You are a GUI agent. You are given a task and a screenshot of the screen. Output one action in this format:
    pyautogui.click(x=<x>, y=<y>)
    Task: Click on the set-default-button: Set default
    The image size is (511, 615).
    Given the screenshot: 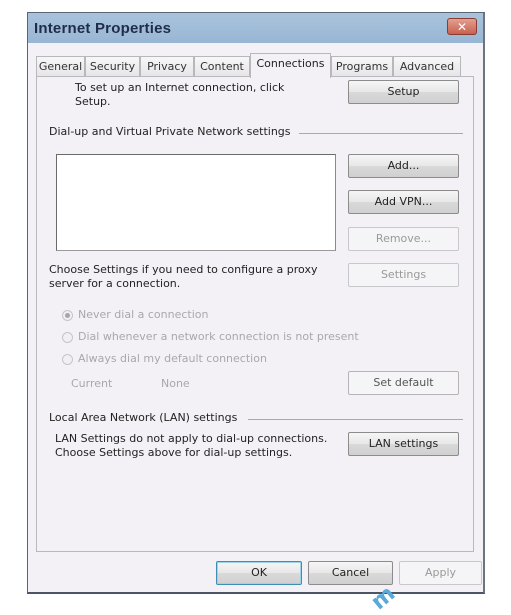 What is the action you would take?
    pyautogui.click(x=403, y=383)
    